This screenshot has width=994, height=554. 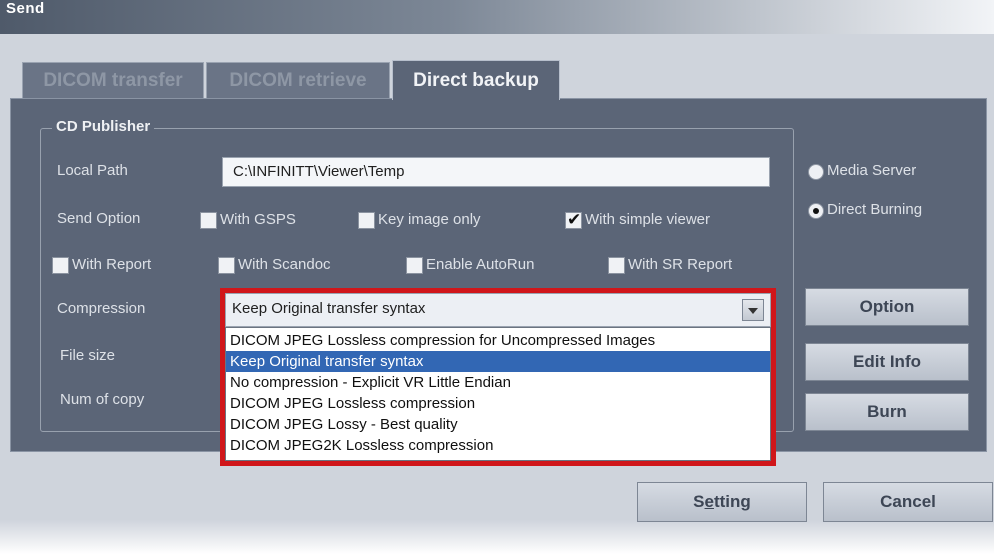 I want to click on key-image-only-label: Key image only, so click(x=429, y=219).